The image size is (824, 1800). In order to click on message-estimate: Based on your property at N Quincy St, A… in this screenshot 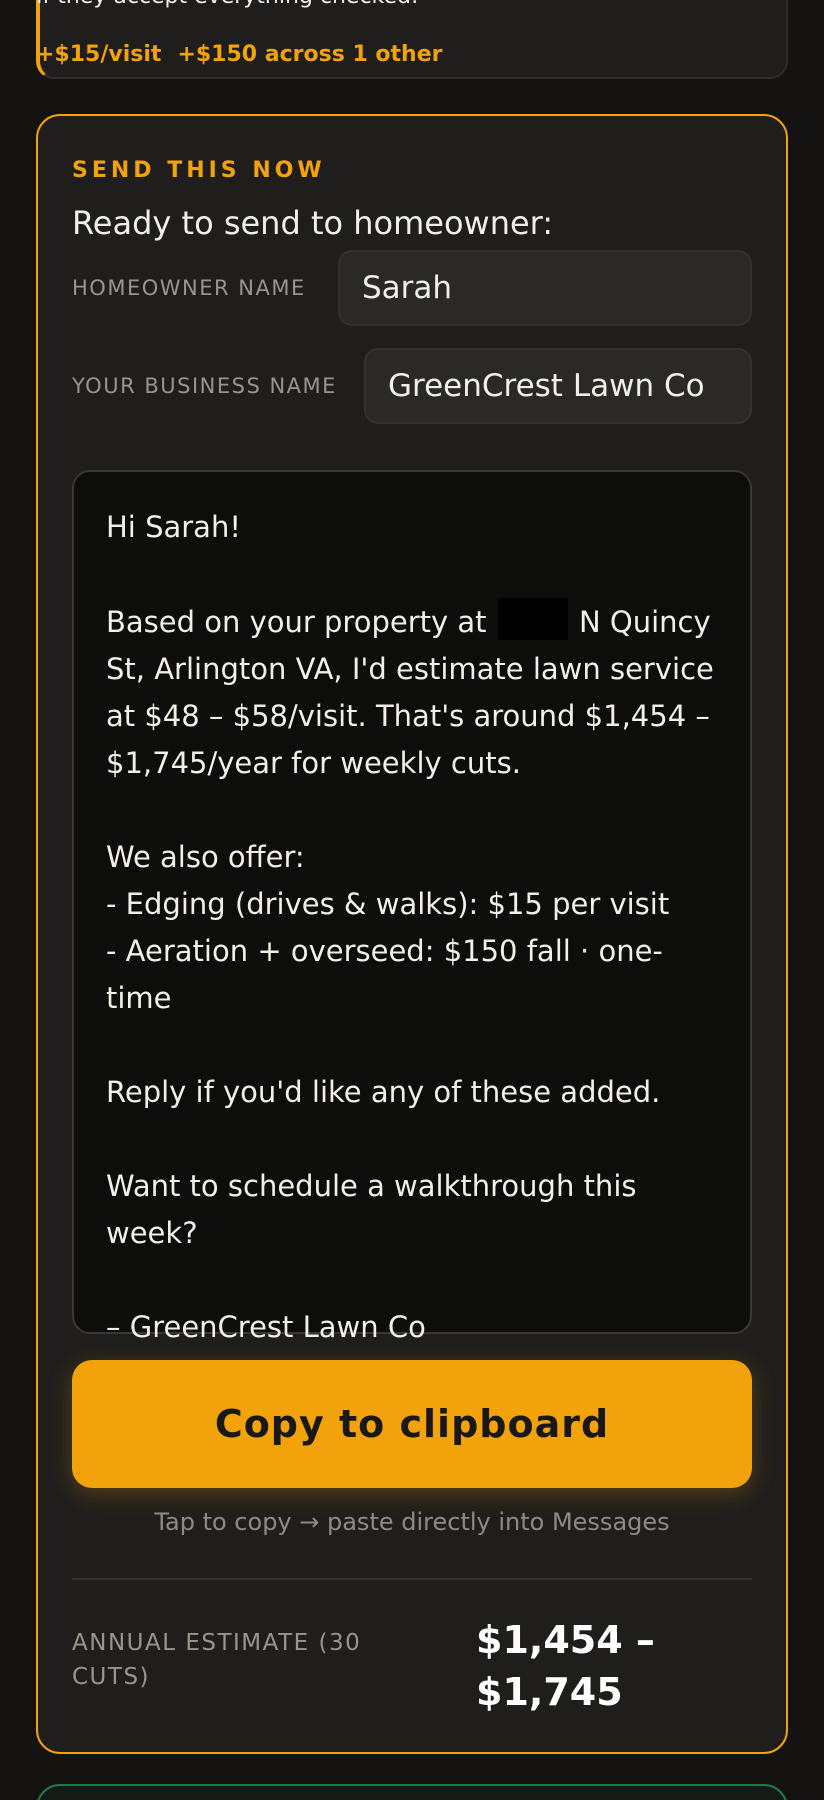, I will do `click(413, 692)`.